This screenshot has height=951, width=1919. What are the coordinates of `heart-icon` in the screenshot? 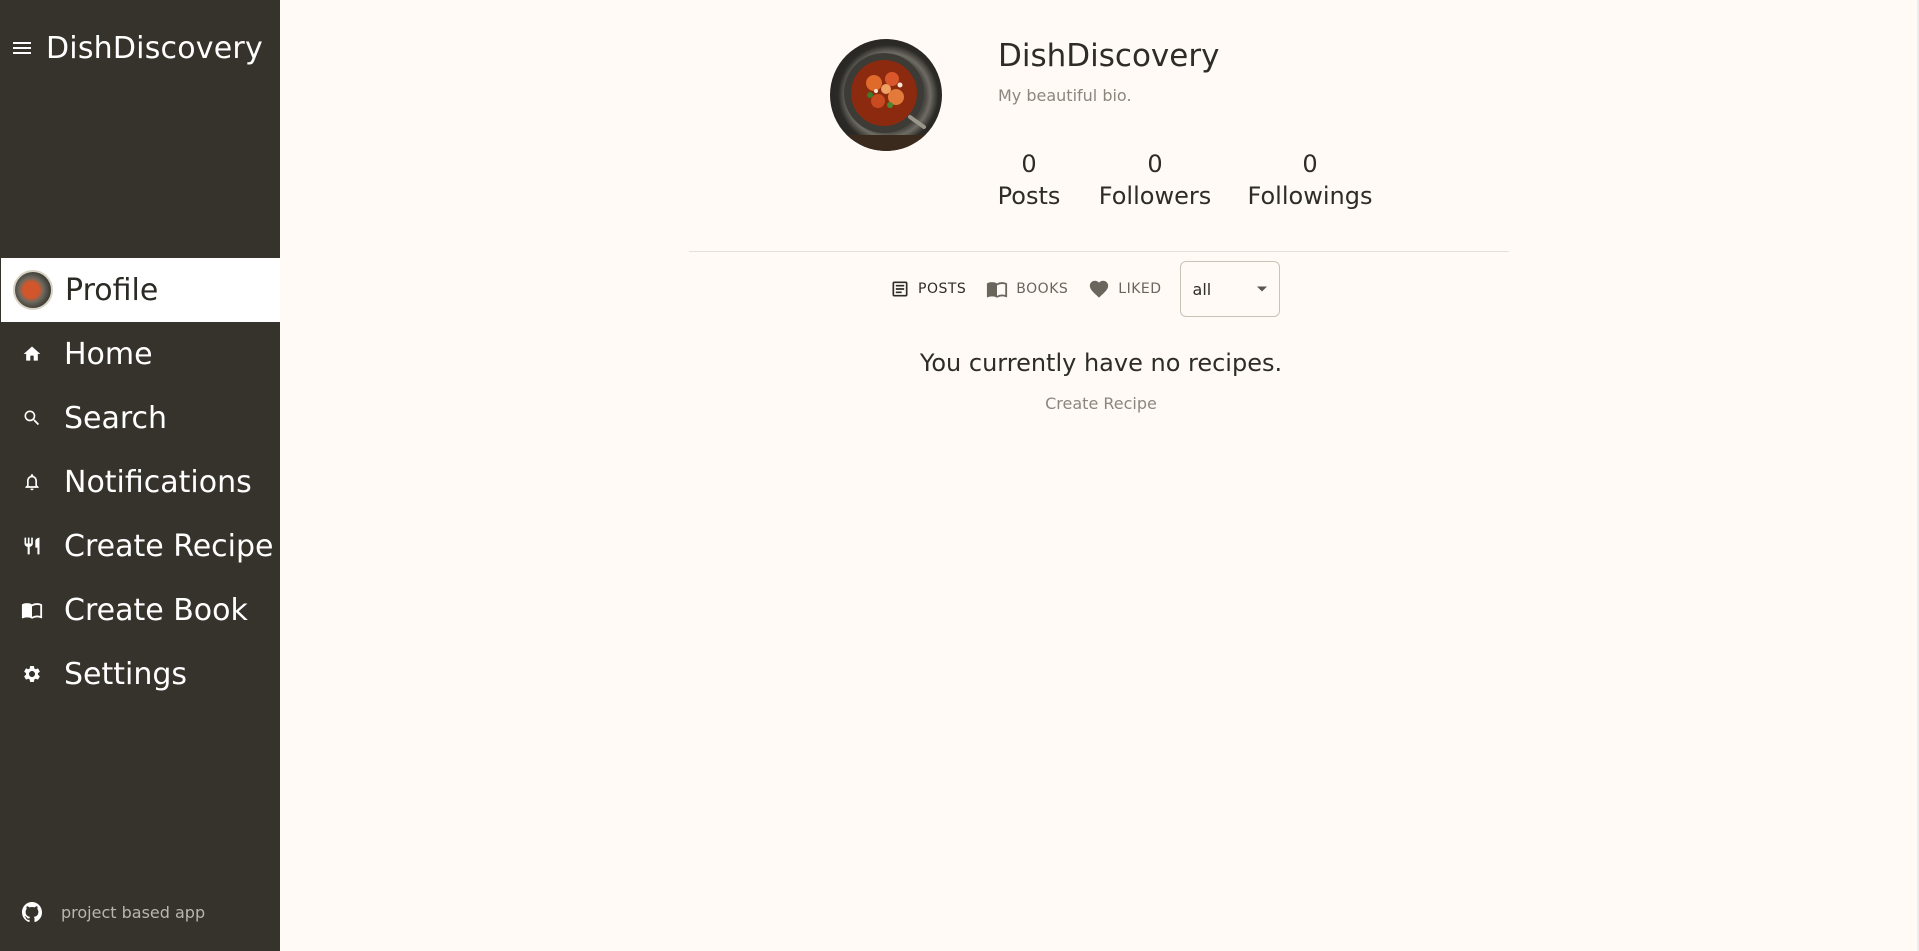 It's located at (1099, 289).